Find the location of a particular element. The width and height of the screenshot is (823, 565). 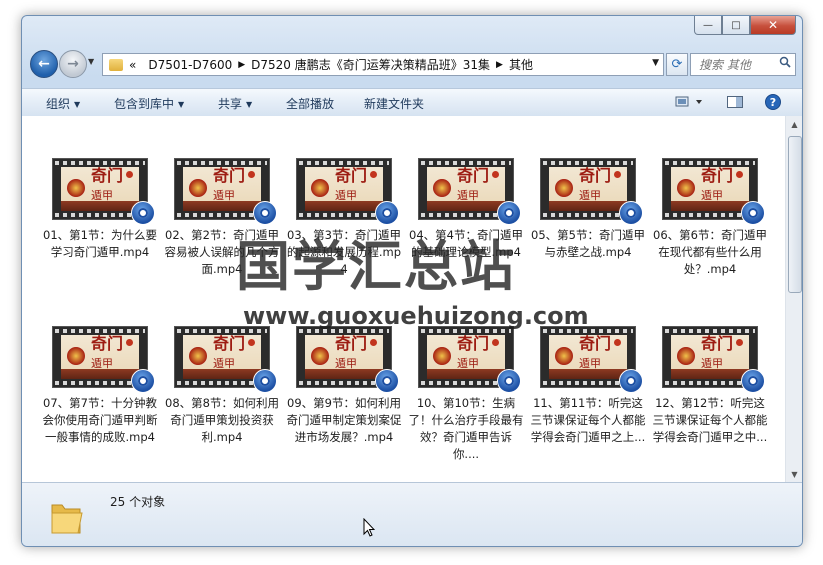

recent-pages-dropdown: ▼ is located at coordinates (91, 61).